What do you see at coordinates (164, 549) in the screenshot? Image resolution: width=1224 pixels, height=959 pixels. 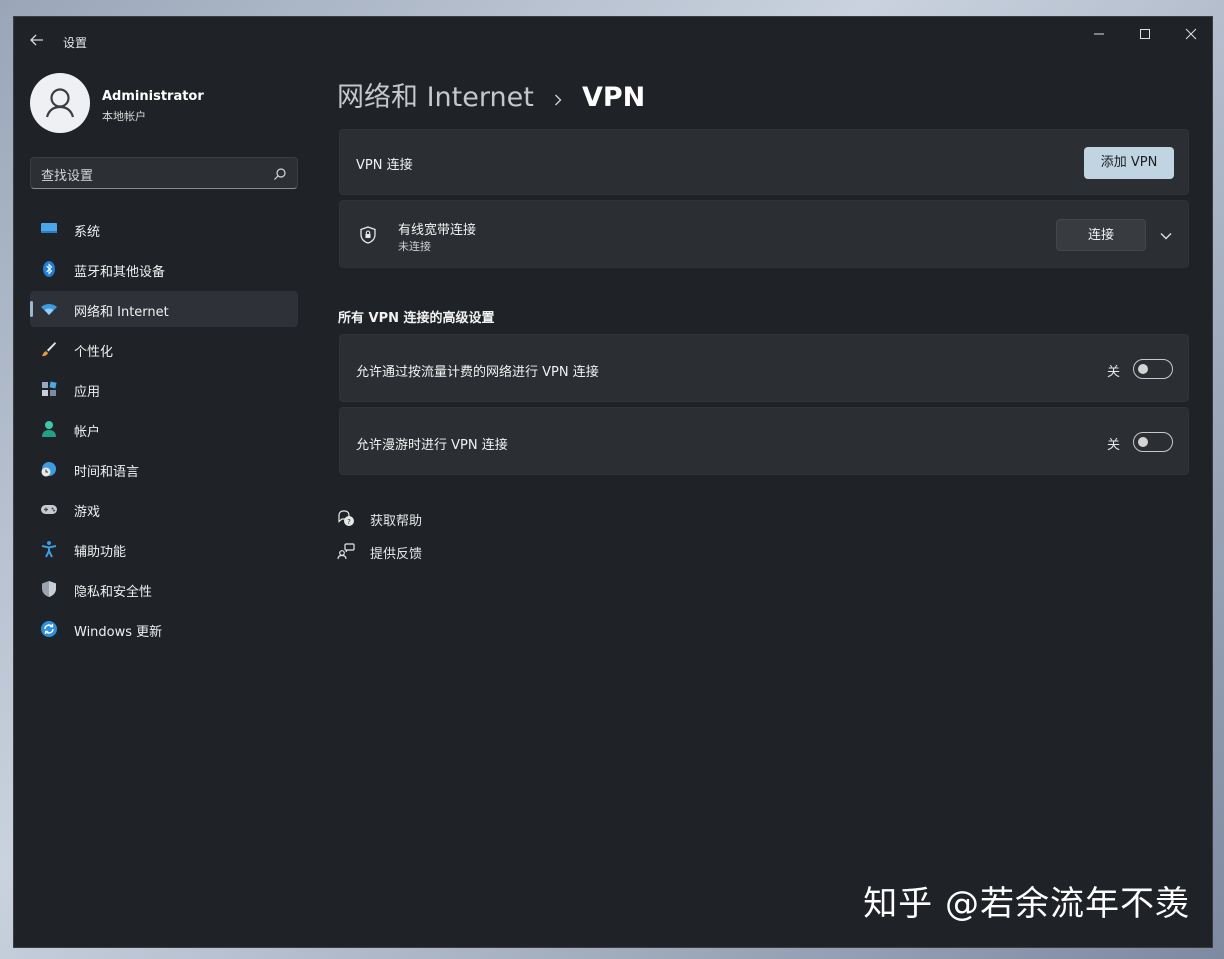 I see `sidebar-item-accessibility: 辅助功能` at bounding box center [164, 549].